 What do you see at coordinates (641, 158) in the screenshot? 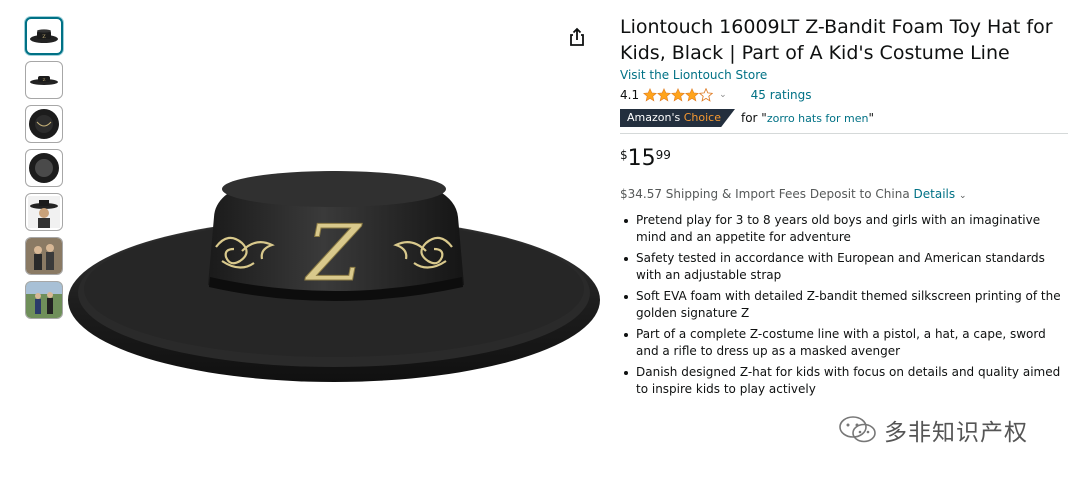
I see `price-whole: 15` at bounding box center [641, 158].